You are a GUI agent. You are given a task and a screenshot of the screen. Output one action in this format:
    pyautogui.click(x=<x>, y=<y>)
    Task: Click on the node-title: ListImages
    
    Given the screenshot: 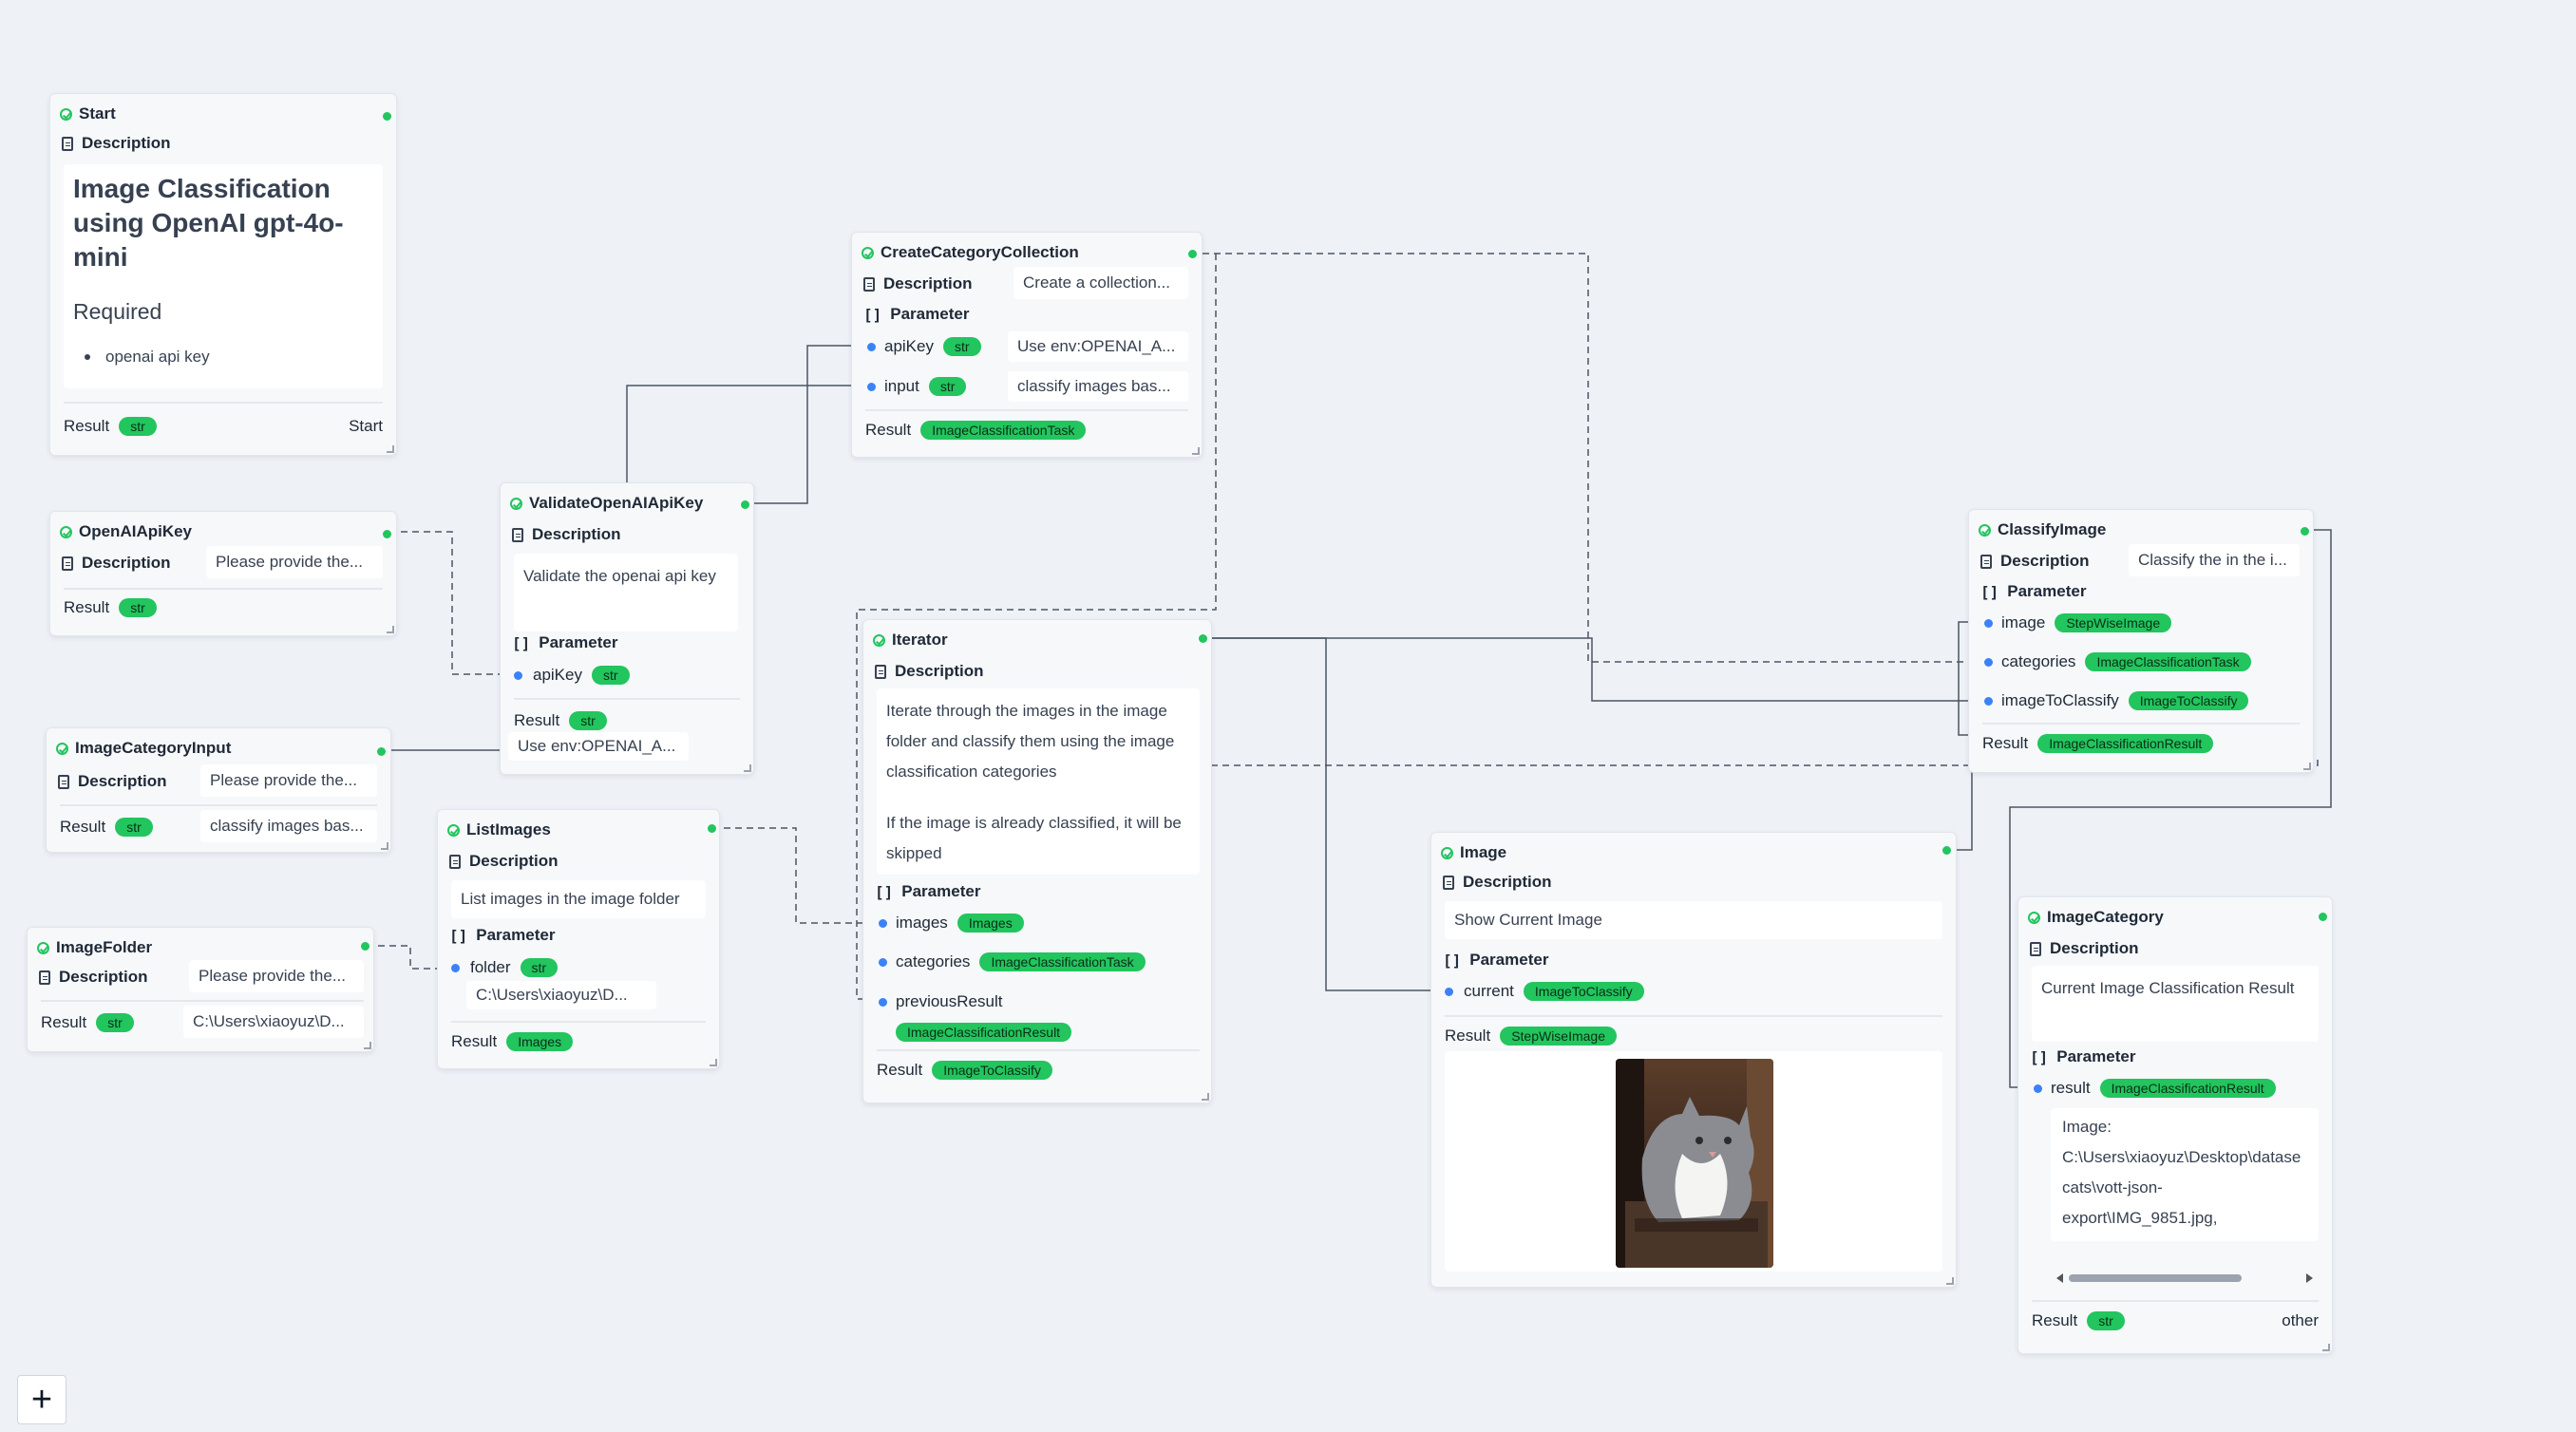 What is the action you would take?
    pyautogui.click(x=508, y=829)
    